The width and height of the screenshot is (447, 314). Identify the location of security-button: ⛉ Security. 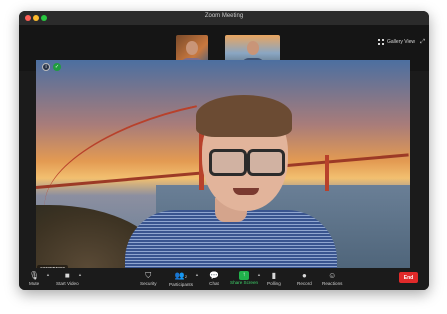
(148, 278).